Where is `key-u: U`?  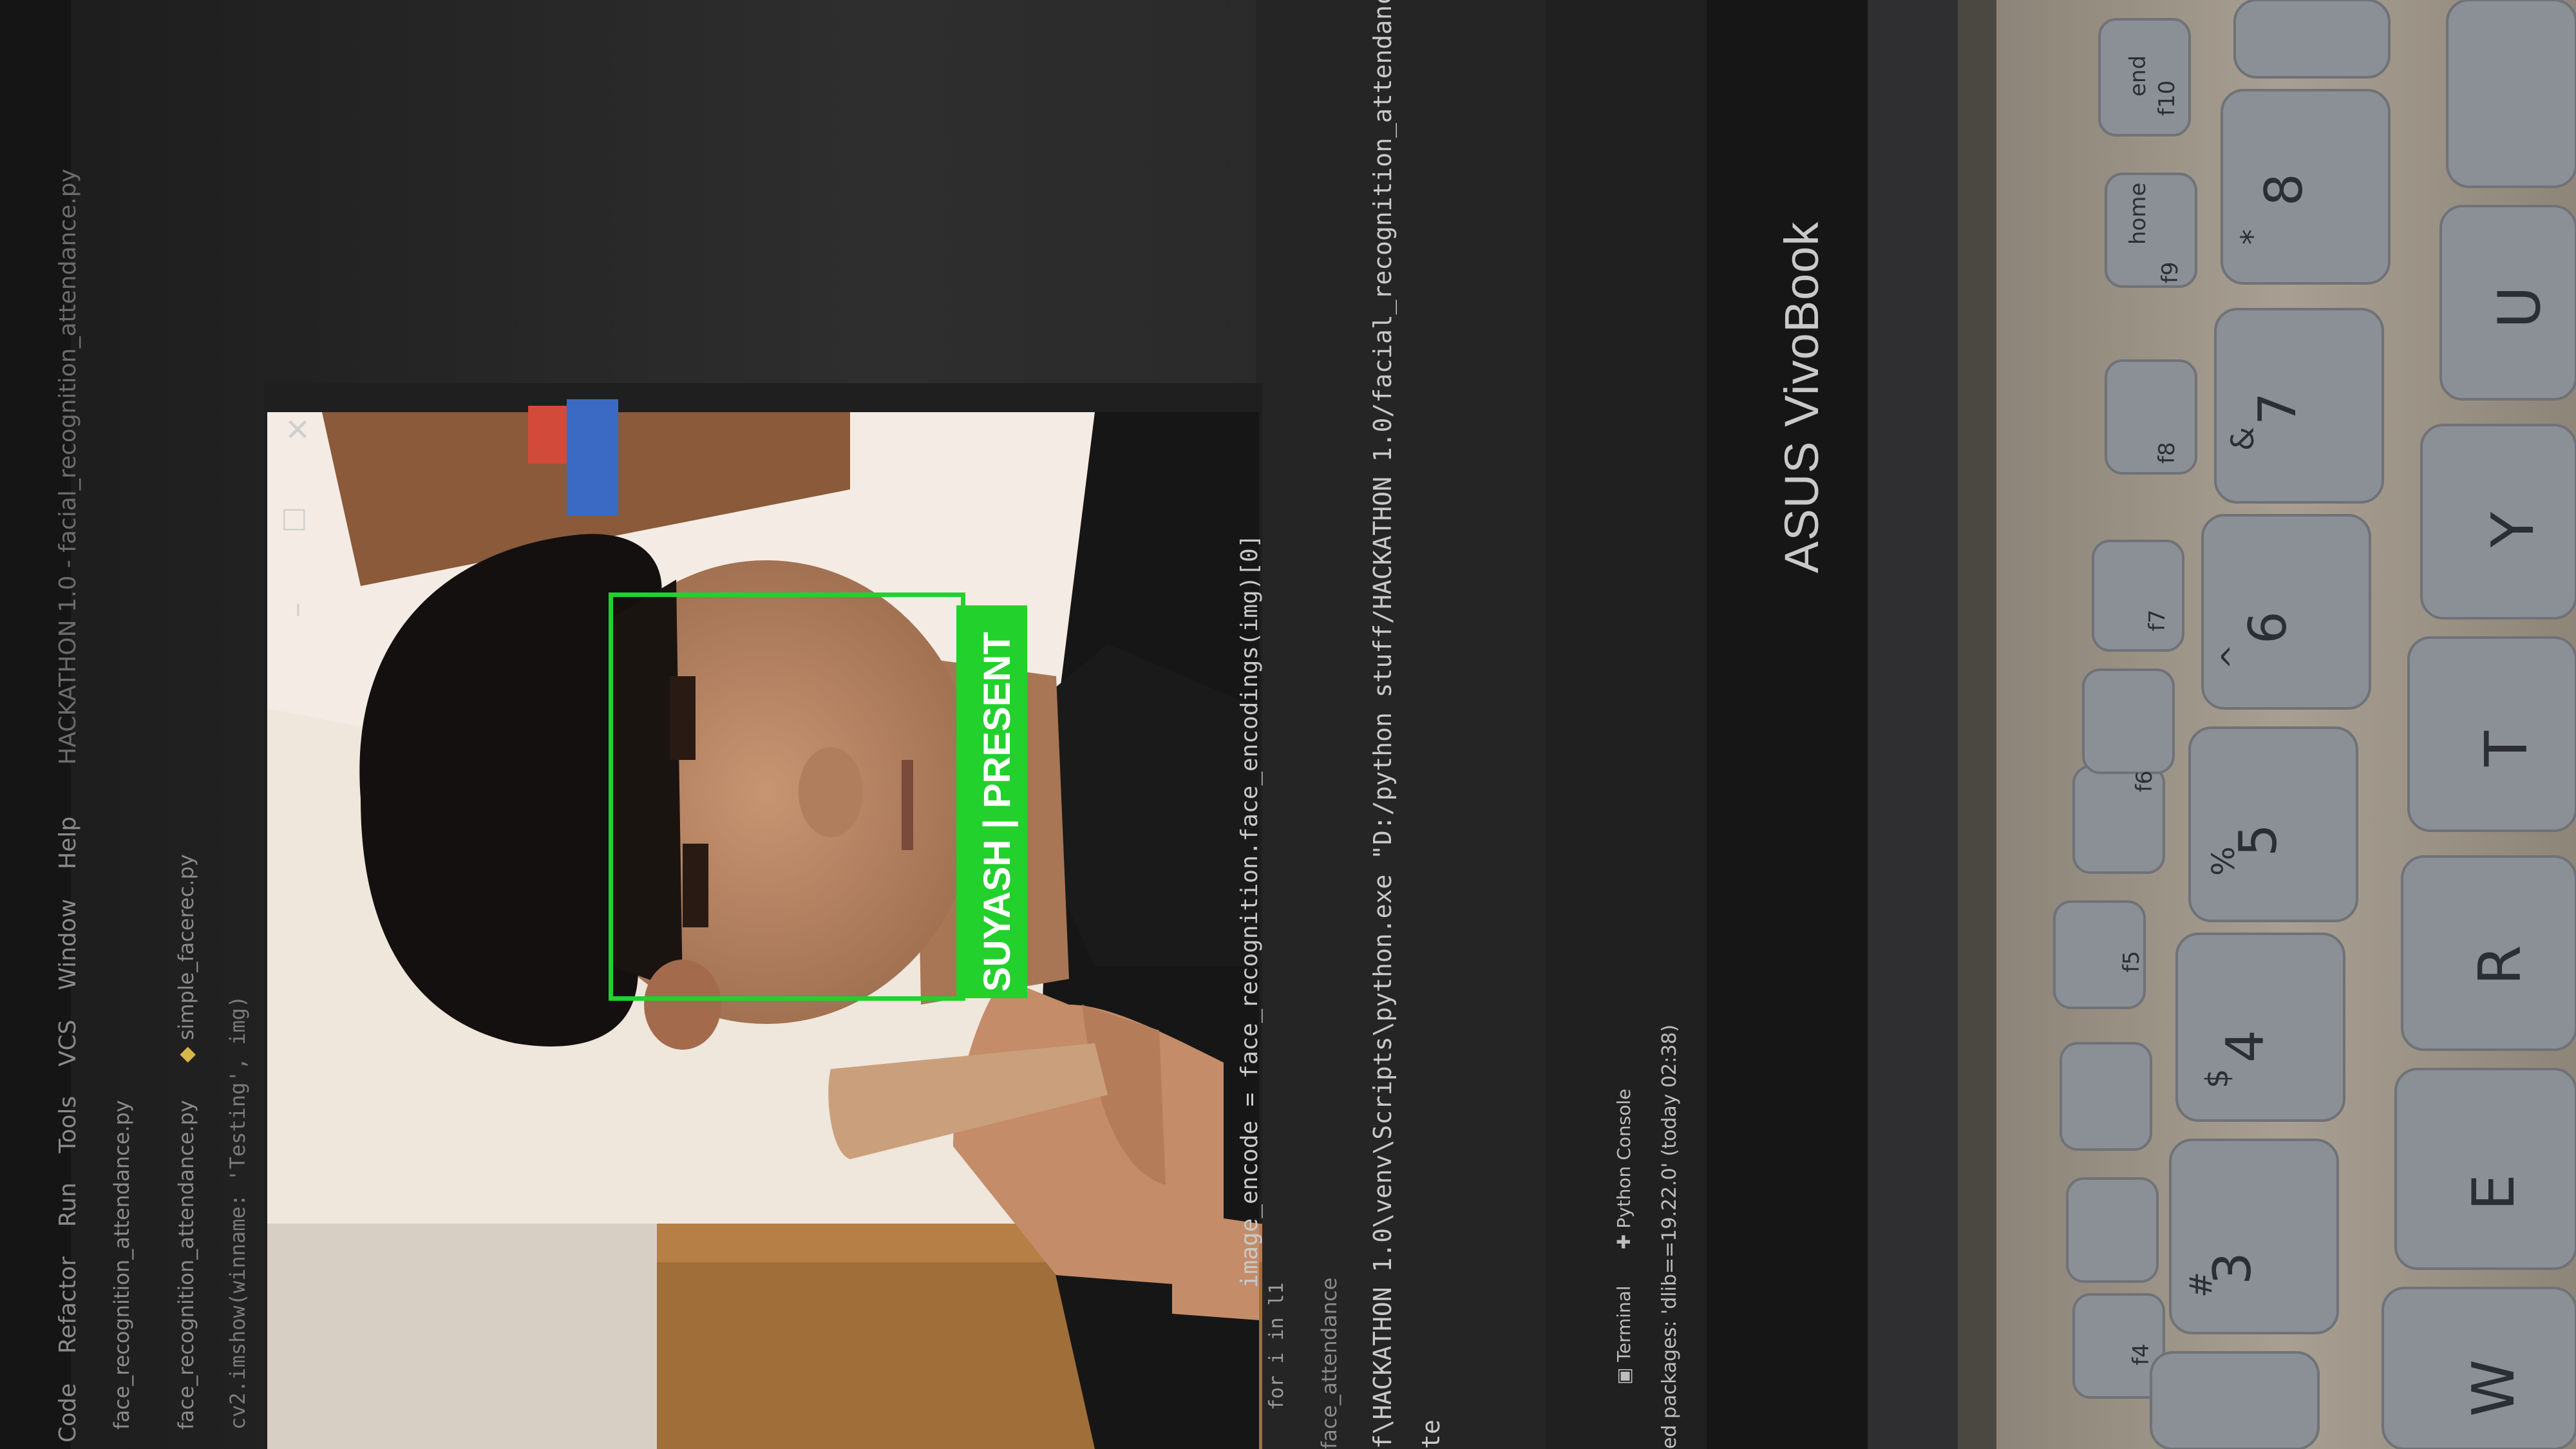
key-u: U is located at coordinates (2520, 307).